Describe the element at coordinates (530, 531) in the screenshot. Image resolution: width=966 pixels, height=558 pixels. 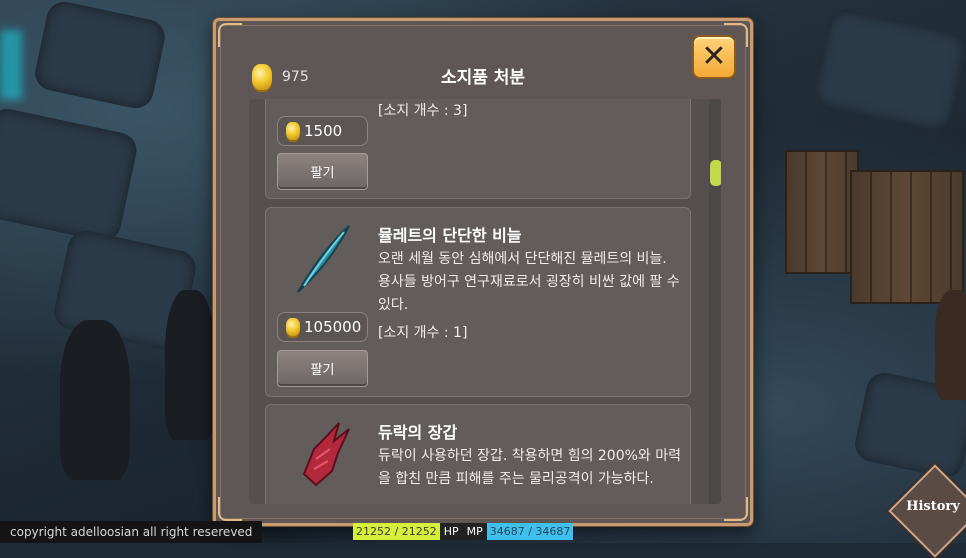
I see `mp-value: 34687 / 34687` at that location.